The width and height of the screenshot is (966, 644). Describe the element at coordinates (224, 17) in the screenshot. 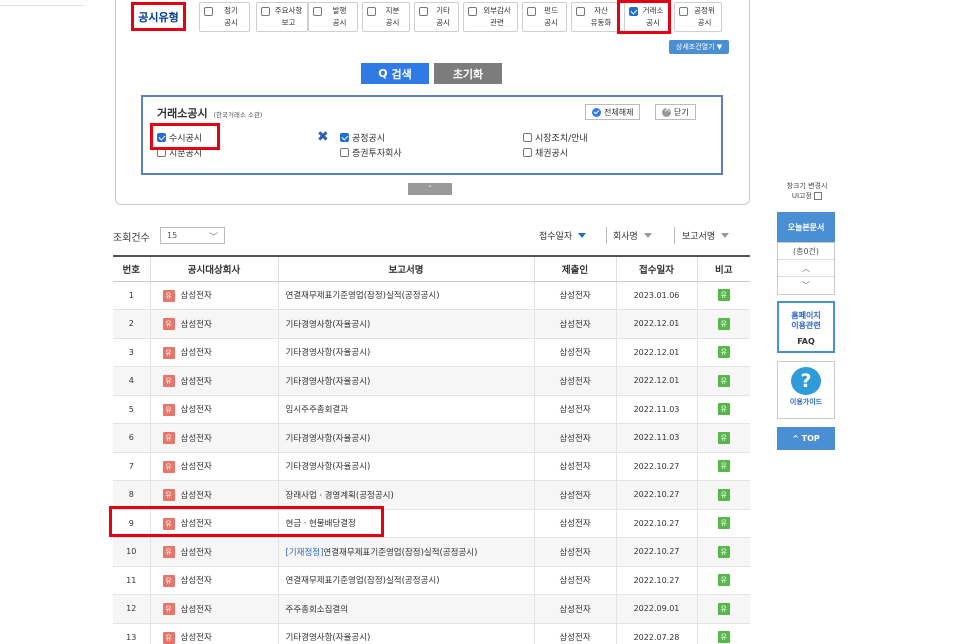

I see `disclosure-type-0: 정기 공시` at that location.